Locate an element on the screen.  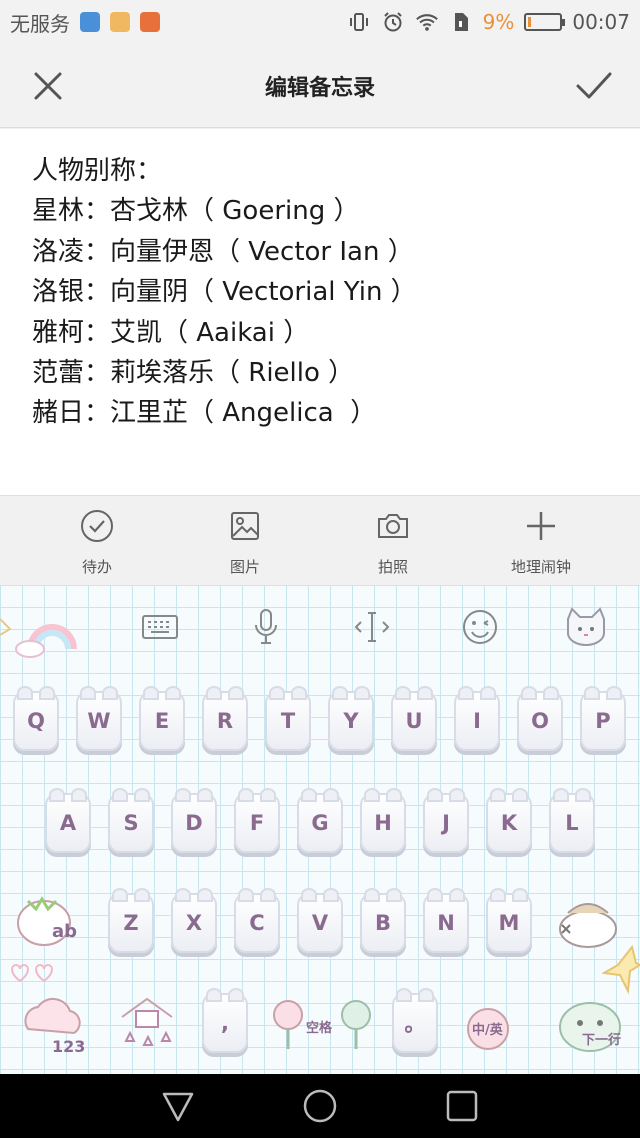
symbol-key is located at coordinates (147, 1023).